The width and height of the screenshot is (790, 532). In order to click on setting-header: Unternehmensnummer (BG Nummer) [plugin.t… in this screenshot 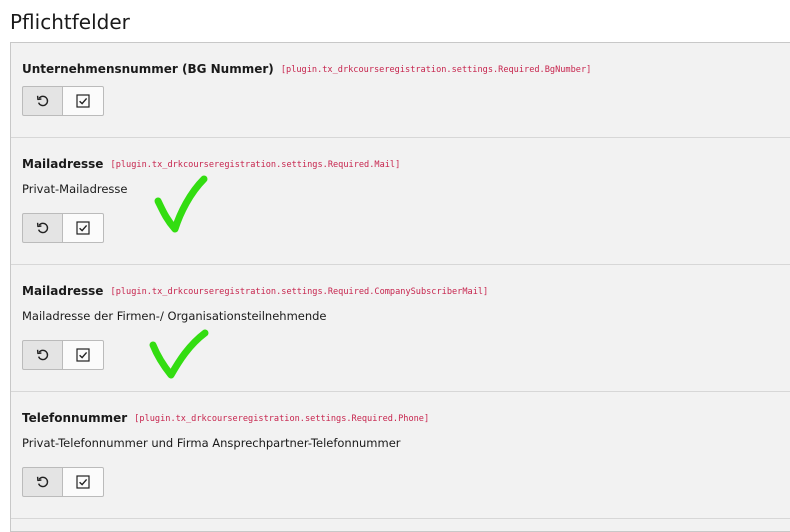, I will do `click(306, 69)`.